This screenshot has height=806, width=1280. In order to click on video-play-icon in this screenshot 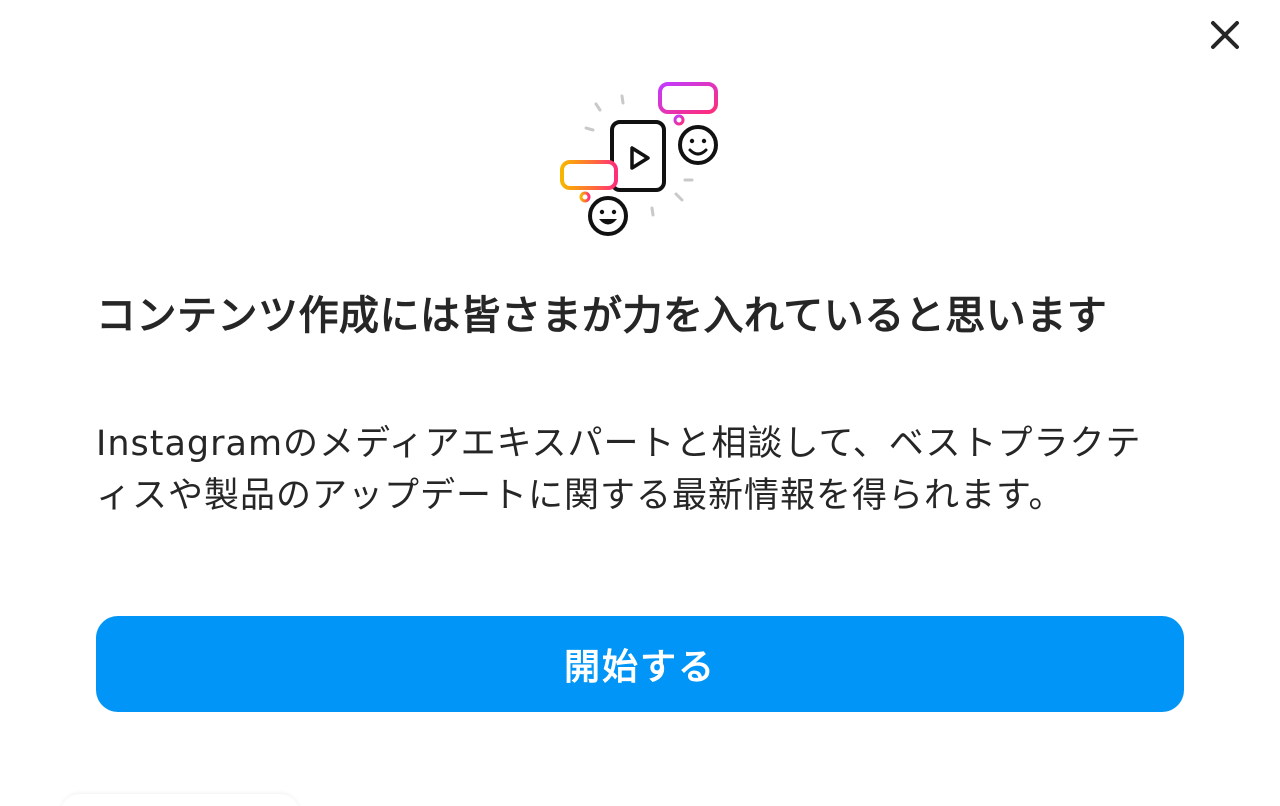, I will do `click(638, 156)`.